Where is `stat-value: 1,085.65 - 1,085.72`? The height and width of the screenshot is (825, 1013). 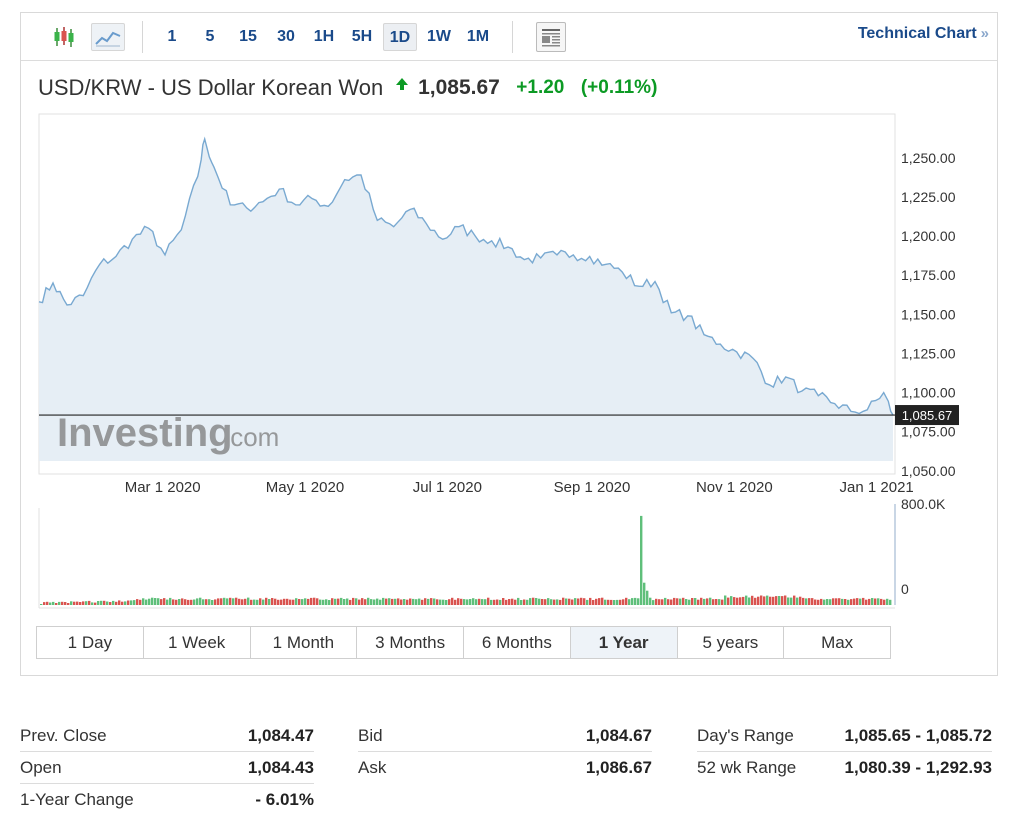 stat-value: 1,085.65 - 1,085.72 is located at coordinates (918, 735).